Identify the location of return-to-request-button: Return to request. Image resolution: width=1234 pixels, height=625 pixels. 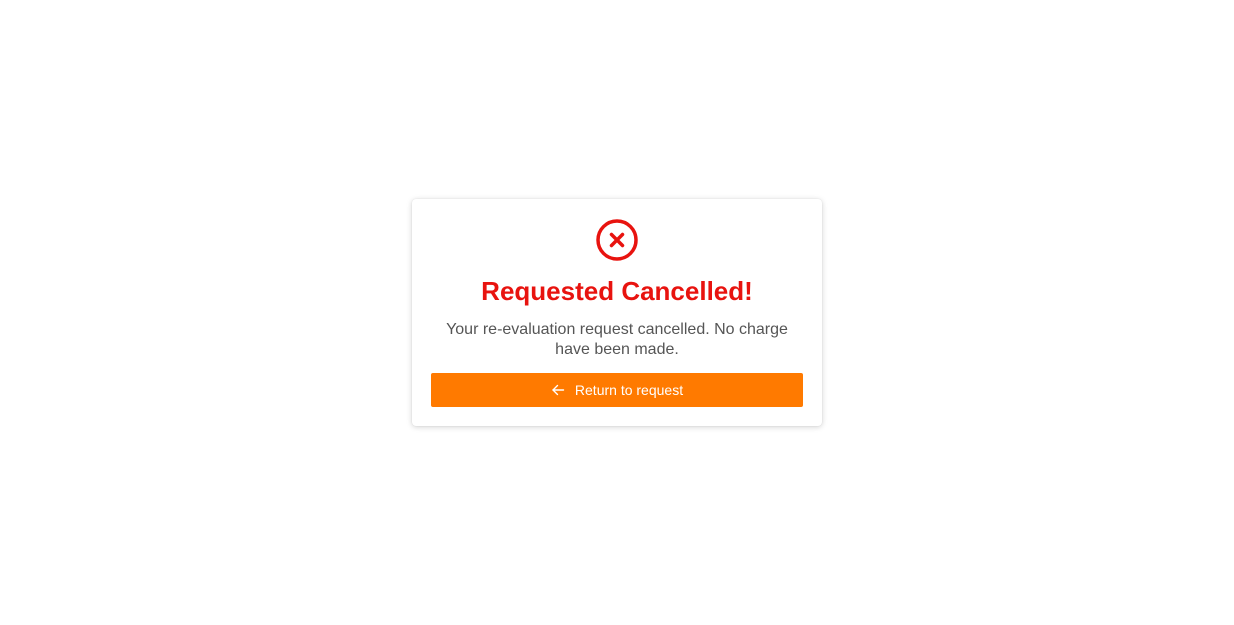
(617, 390).